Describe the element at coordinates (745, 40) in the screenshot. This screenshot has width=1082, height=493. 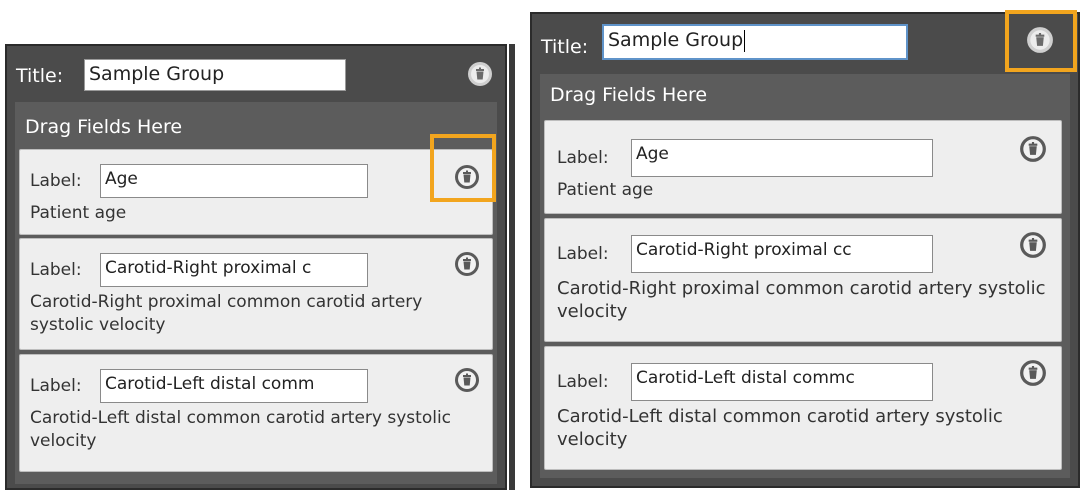
I see `text-caret` at that location.